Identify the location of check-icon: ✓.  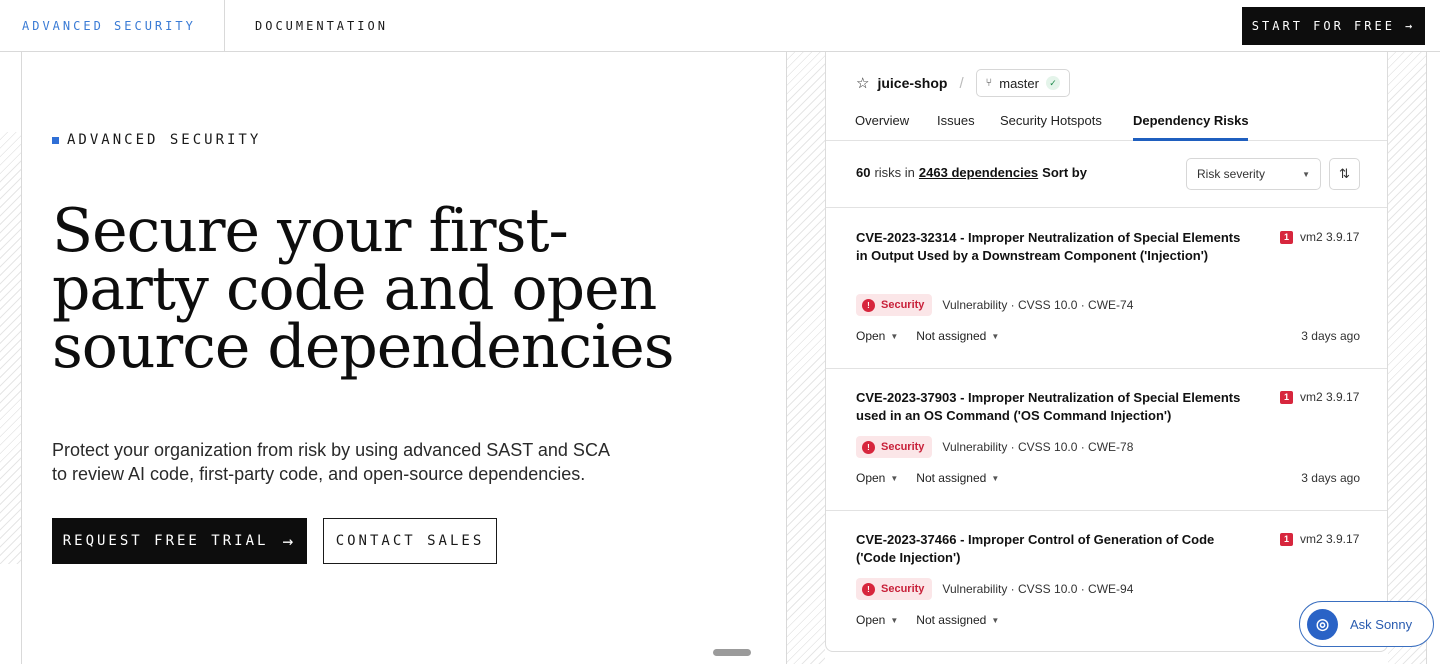
(1052, 83).